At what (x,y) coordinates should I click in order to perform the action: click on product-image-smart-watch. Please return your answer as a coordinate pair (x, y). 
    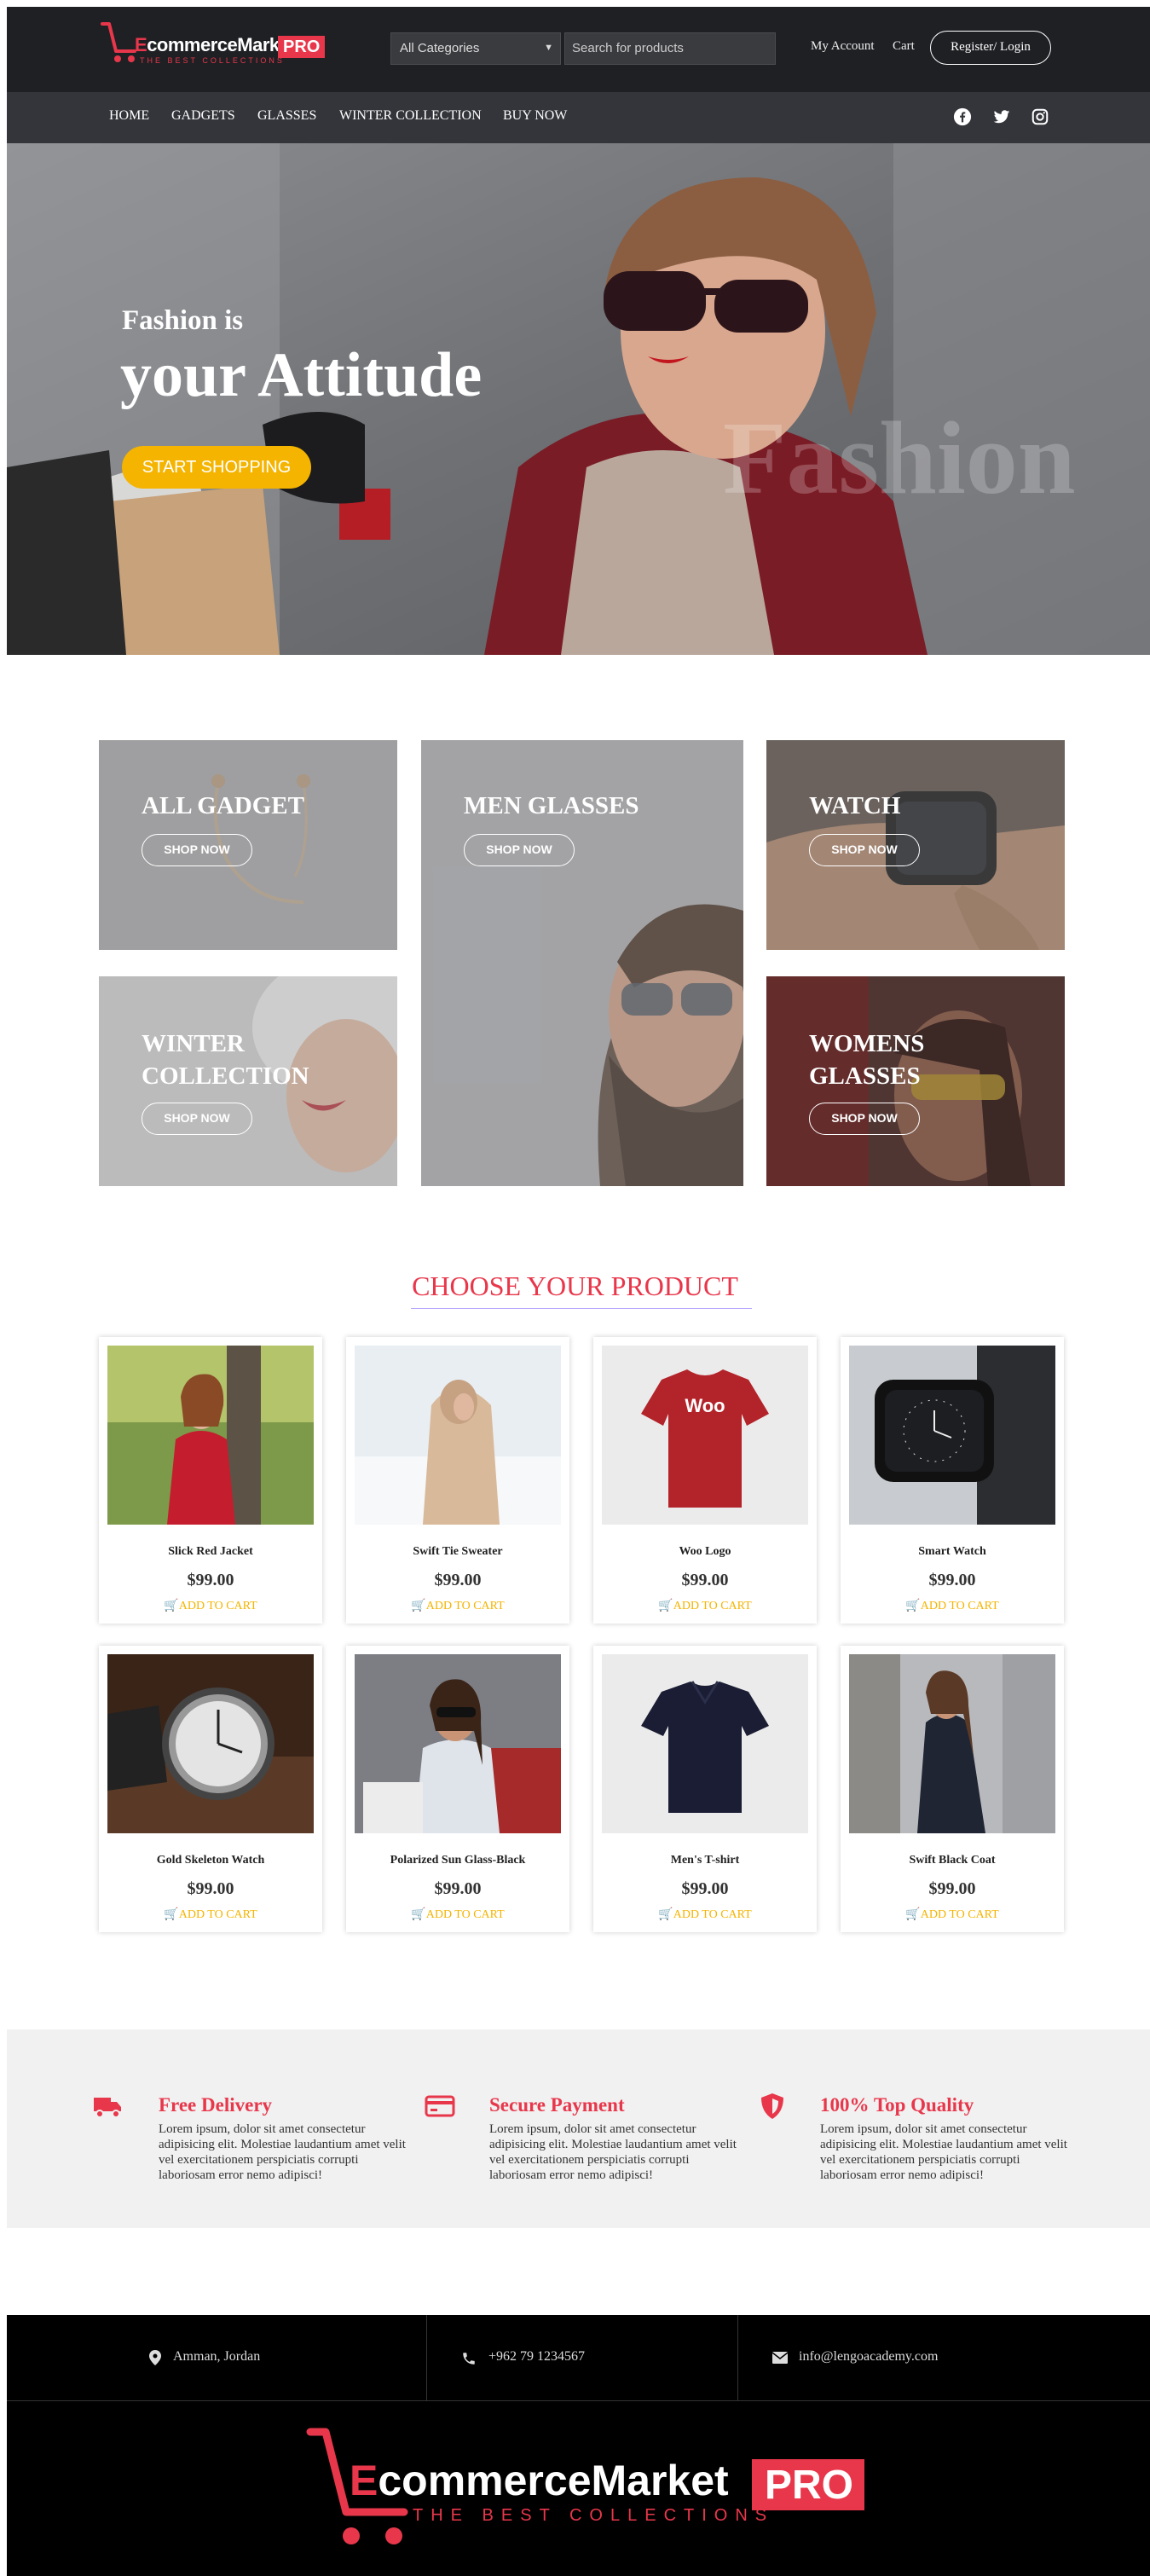
    Looking at the image, I should click on (952, 1435).